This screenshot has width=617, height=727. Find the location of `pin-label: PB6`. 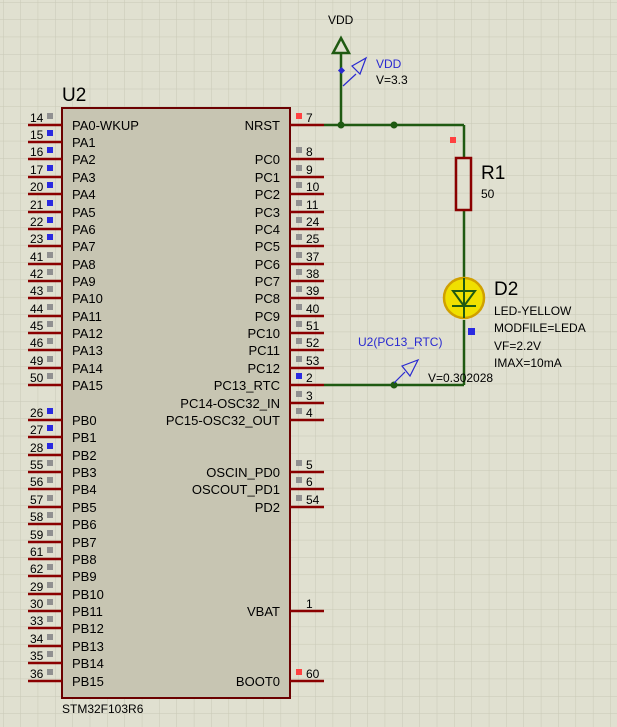

pin-label: PB6 is located at coordinates (84, 524).